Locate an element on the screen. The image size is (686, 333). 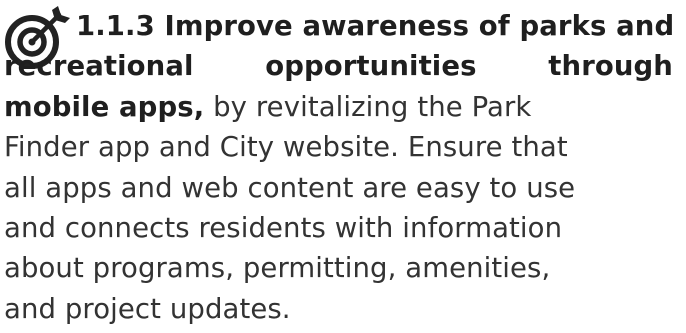
heading-line-1: 1.1.3 Improve awareness of parks and is located at coordinates (375, 26).